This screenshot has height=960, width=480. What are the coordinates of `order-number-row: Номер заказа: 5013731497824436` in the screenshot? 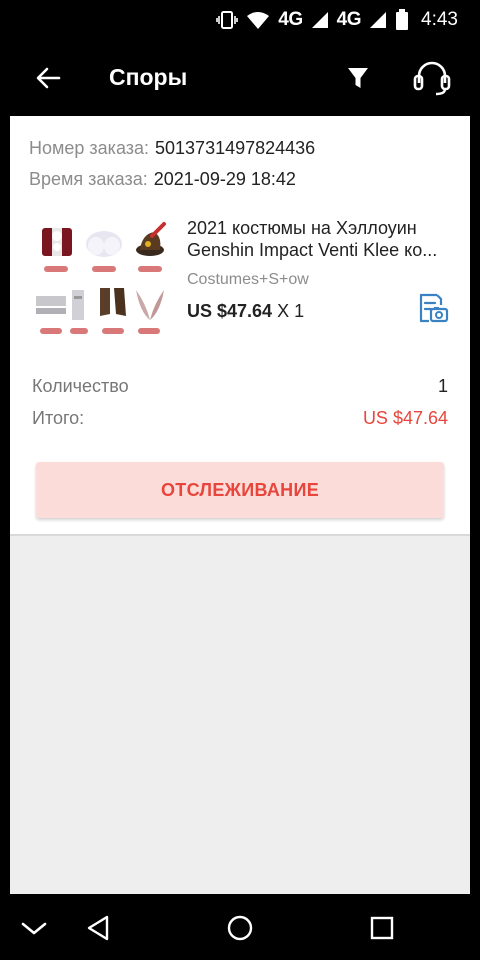 It's located at (172, 148).